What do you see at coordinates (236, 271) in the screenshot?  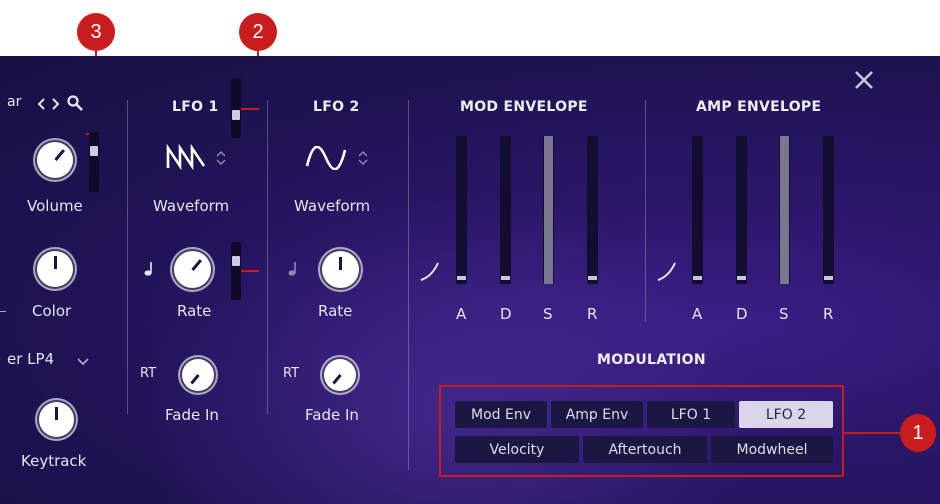 I see `lfo1-rate-meter` at bounding box center [236, 271].